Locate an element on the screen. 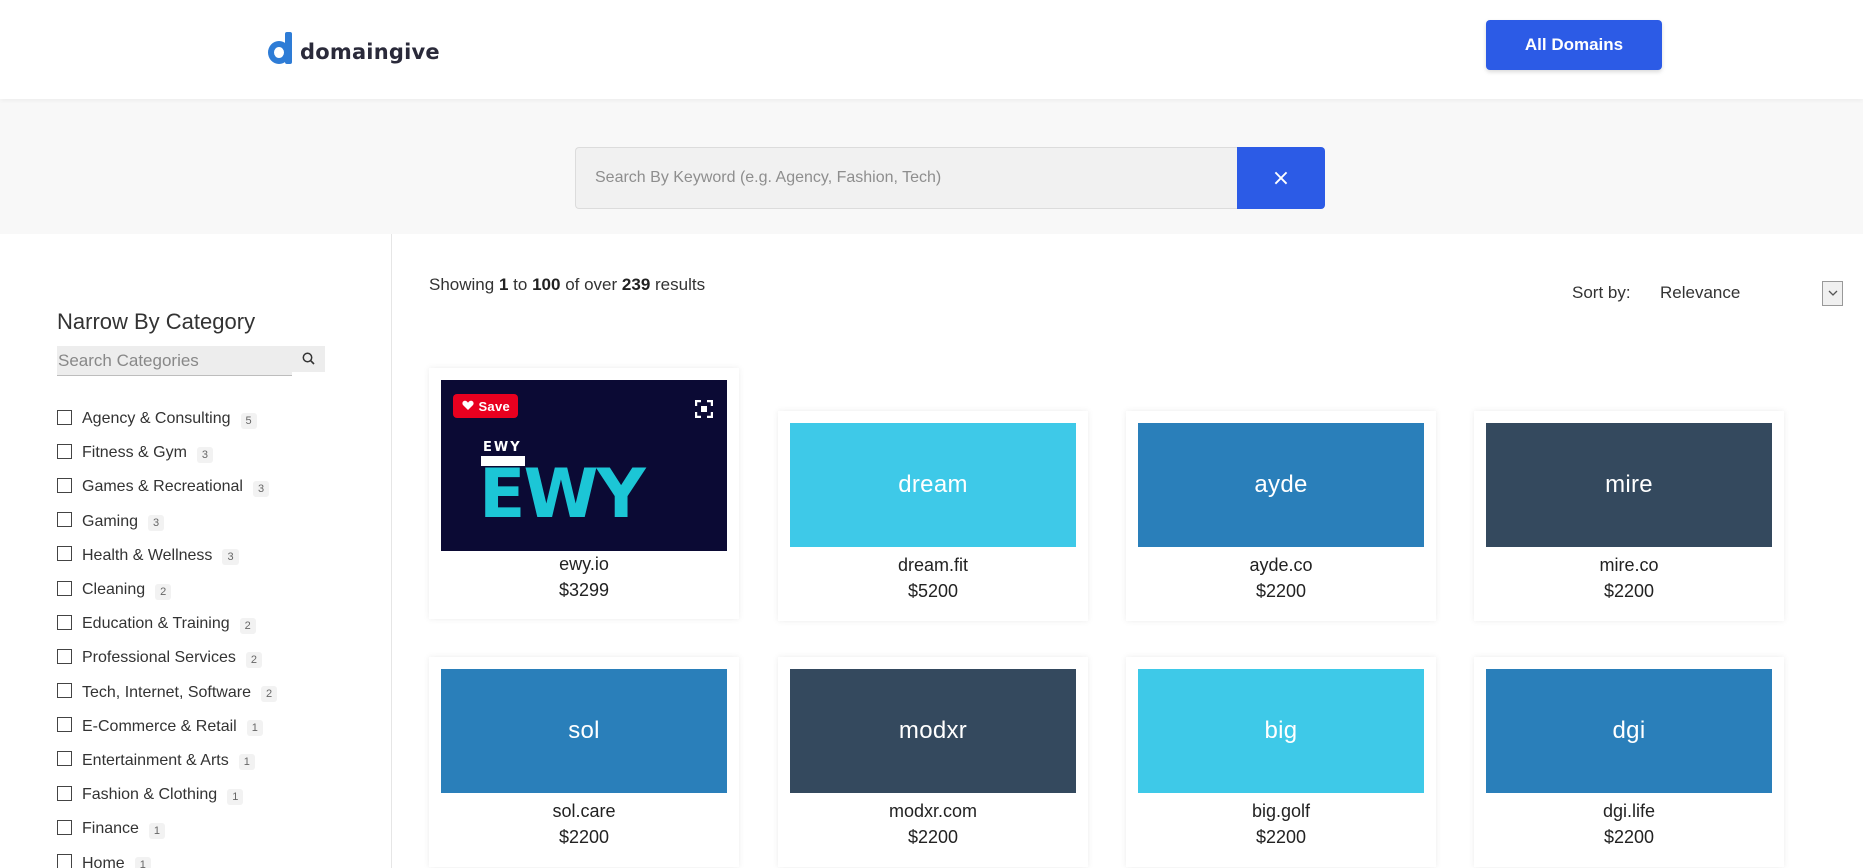 The image size is (1863, 868). domain-card: modxr modxr.com $2200 is located at coordinates (933, 762).